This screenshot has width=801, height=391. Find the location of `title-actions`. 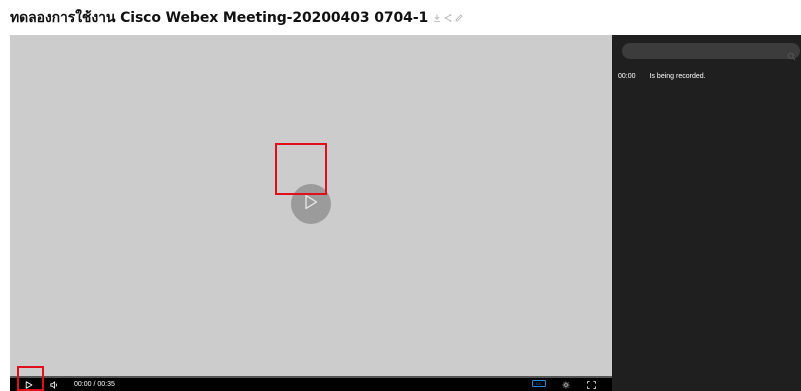

title-actions is located at coordinates (448, 18).